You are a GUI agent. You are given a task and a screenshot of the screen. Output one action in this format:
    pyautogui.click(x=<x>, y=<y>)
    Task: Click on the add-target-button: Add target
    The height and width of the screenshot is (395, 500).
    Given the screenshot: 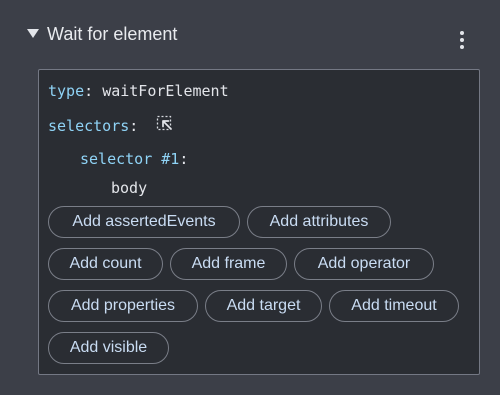 What is the action you would take?
    pyautogui.click(x=263, y=306)
    